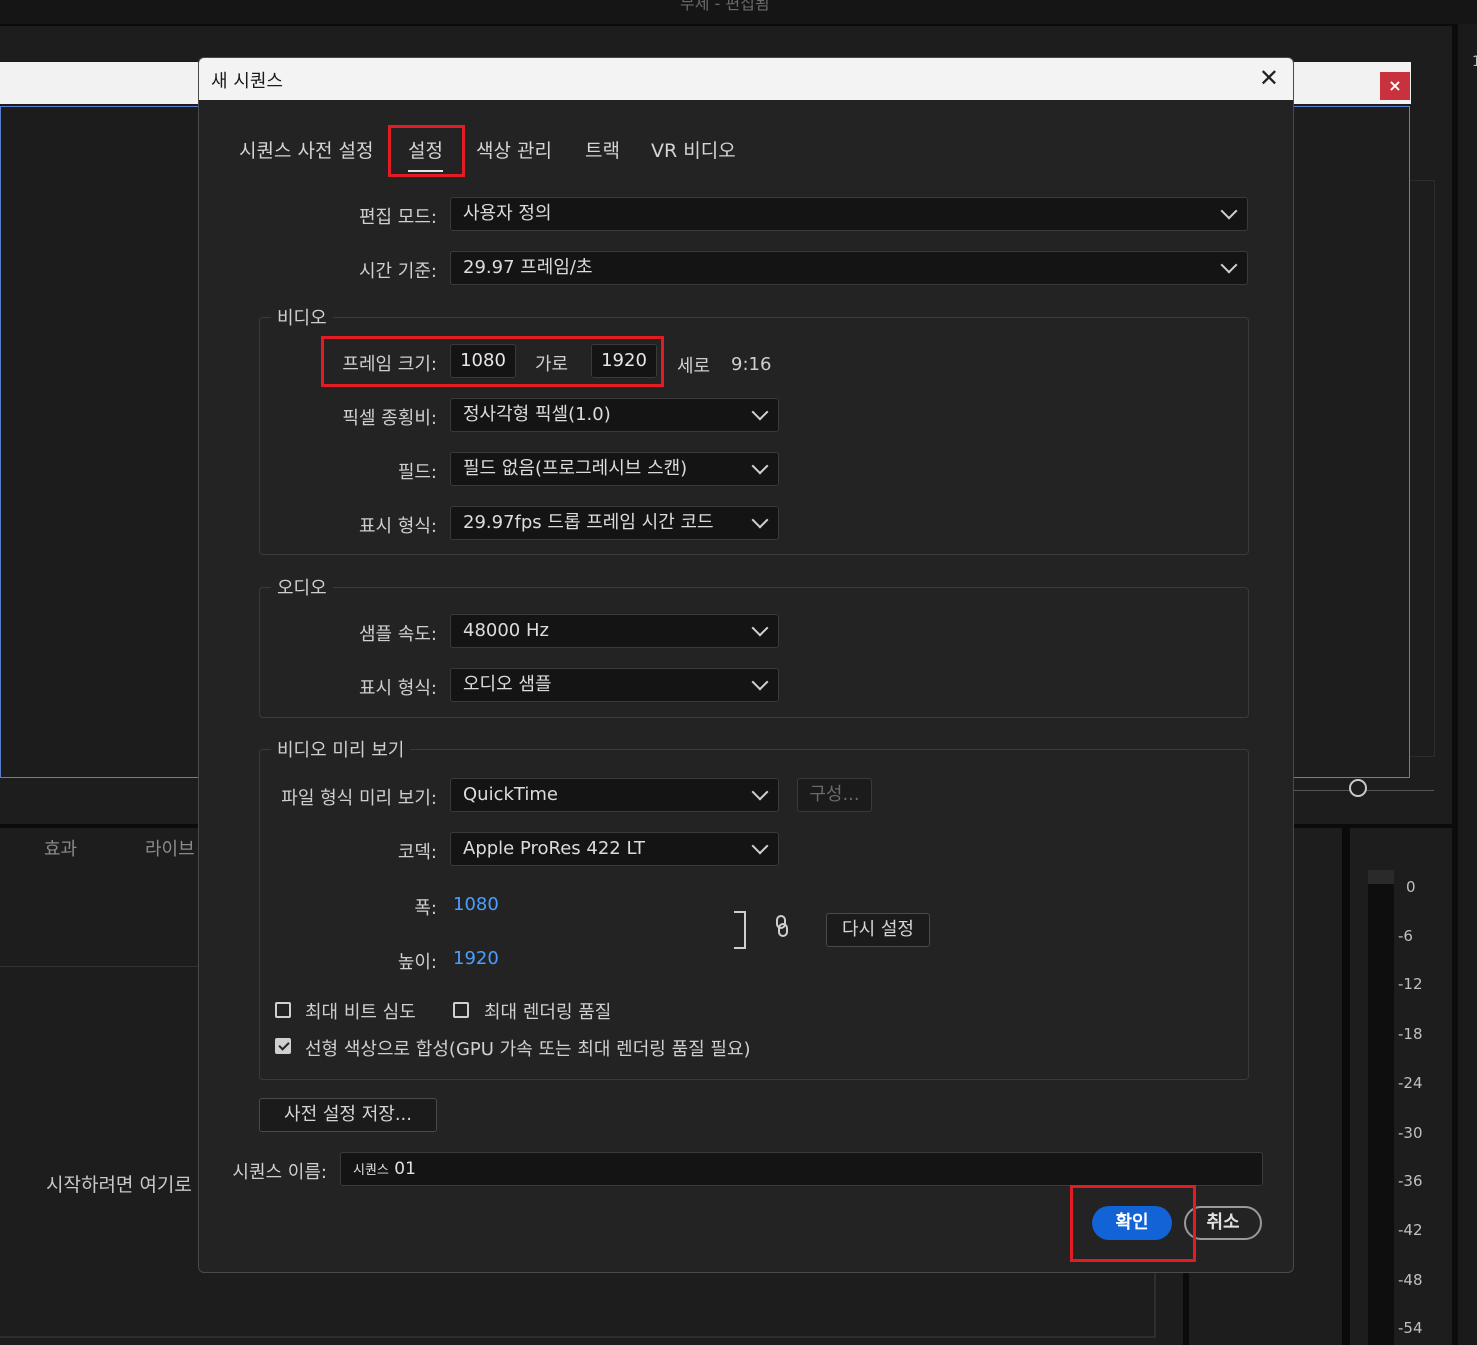 The image size is (1477, 1345). I want to click on tab-libraries: 라이브, so click(170, 848).